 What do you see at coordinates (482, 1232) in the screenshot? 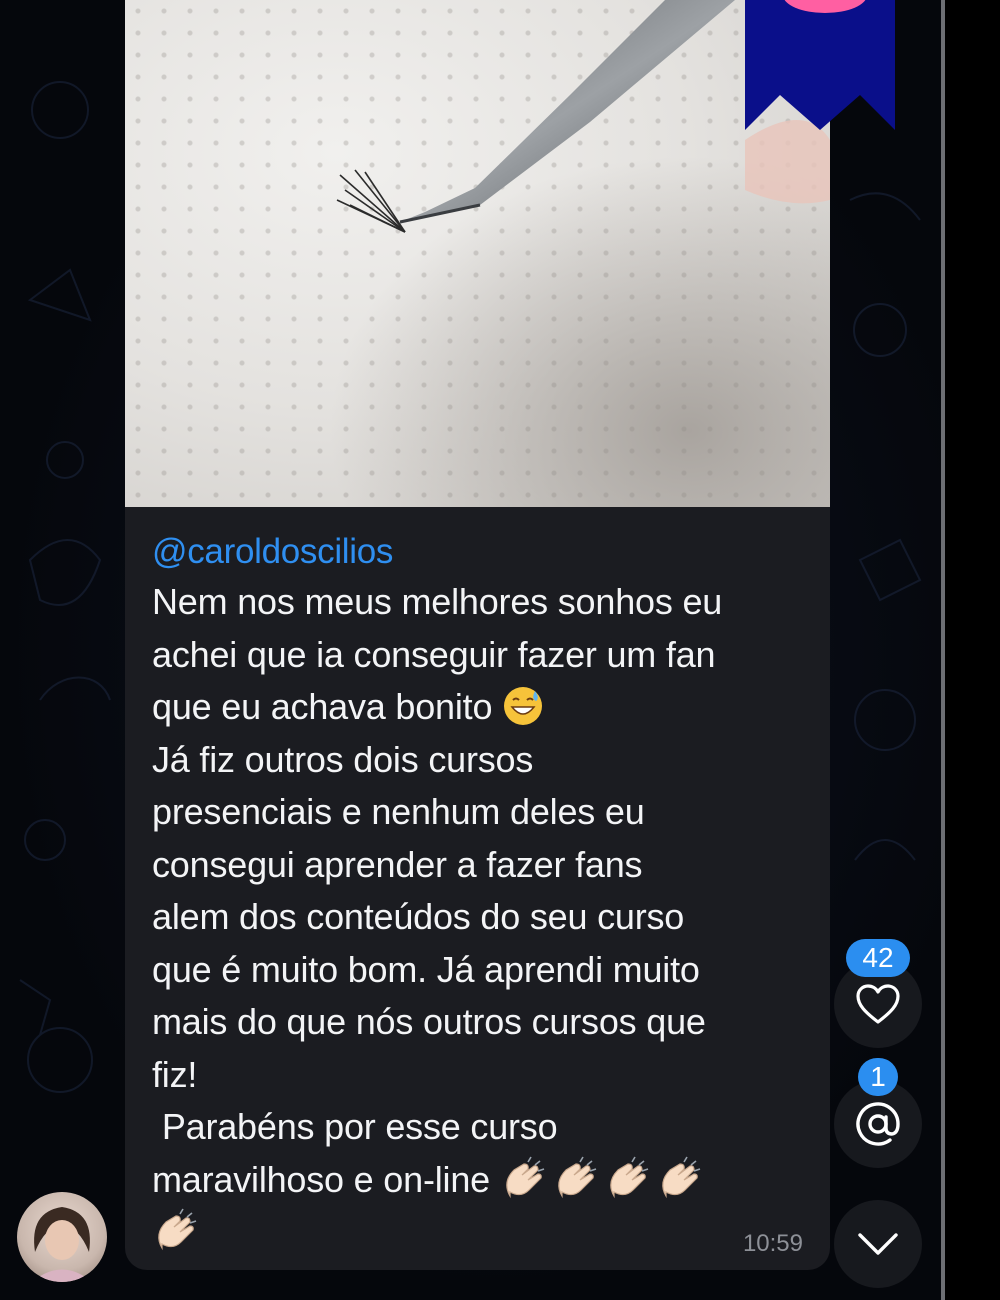
I see `message-line` at bounding box center [482, 1232].